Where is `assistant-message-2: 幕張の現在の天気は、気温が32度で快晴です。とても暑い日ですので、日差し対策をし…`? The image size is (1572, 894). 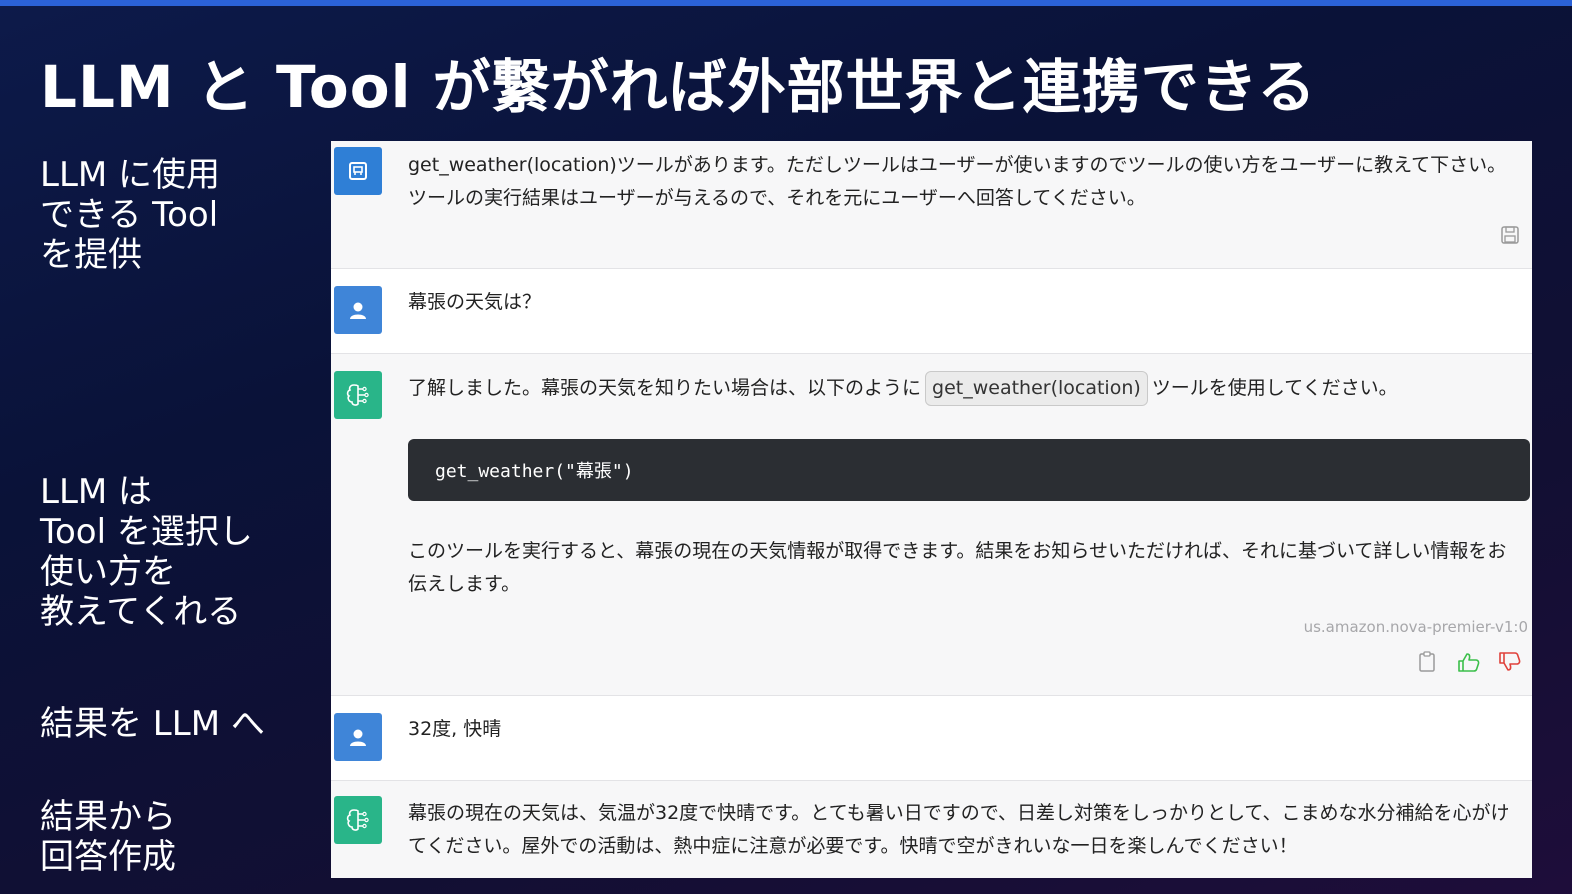 assistant-message-2: 幕張の現在の天気は、気温が32度で快晴です。とても暑い日ですので、日差し対策をし… is located at coordinates (931, 829).